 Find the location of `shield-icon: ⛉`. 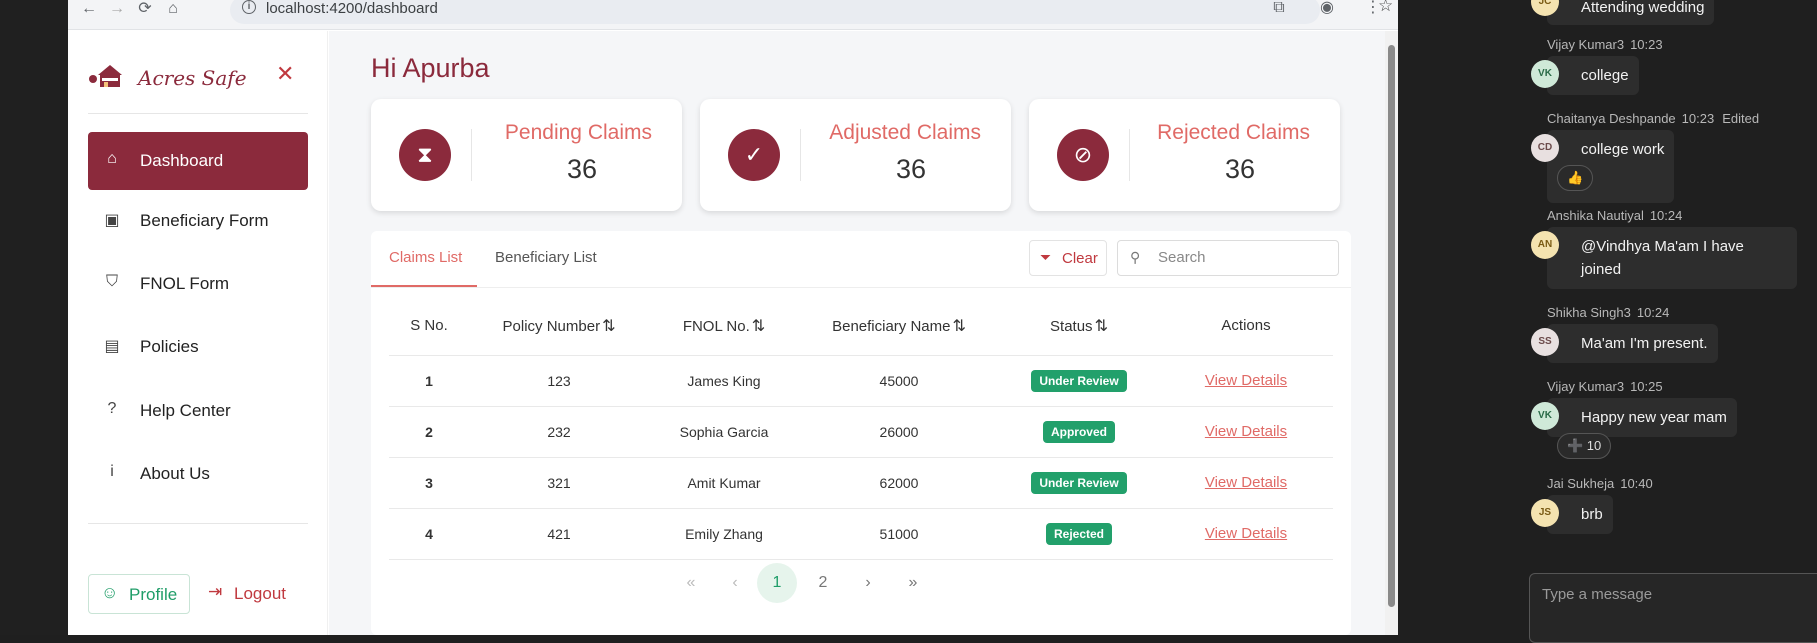

shield-icon: ⛉ is located at coordinates (111, 281).